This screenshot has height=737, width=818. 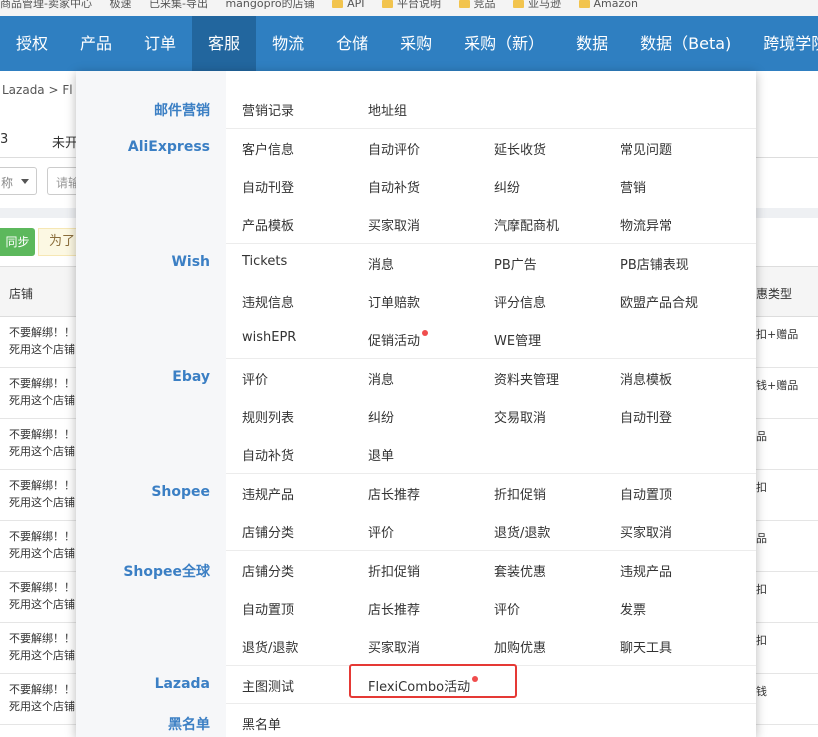 I want to click on menu-item-label: 买家取消, so click(x=394, y=648).